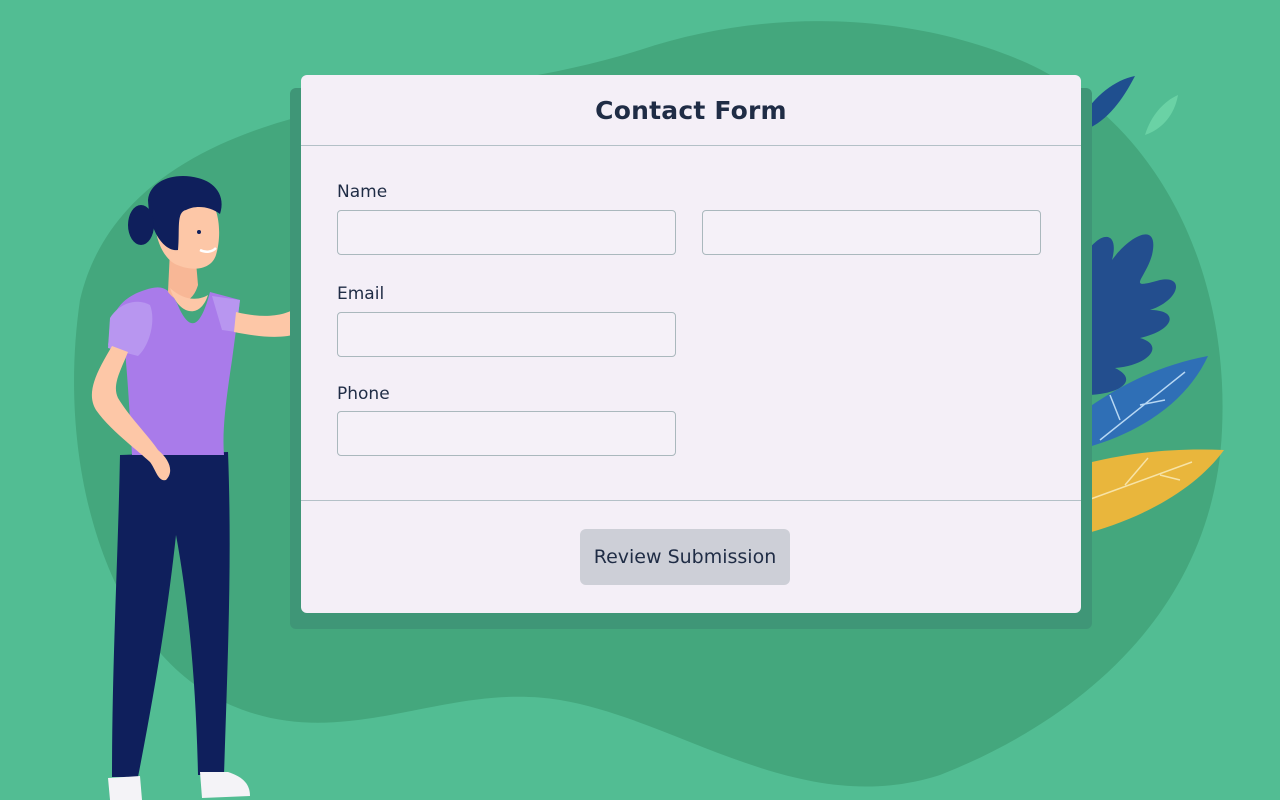  Describe the element at coordinates (363, 394) in the screenshot. I see `phone-label: Phone` at that location.